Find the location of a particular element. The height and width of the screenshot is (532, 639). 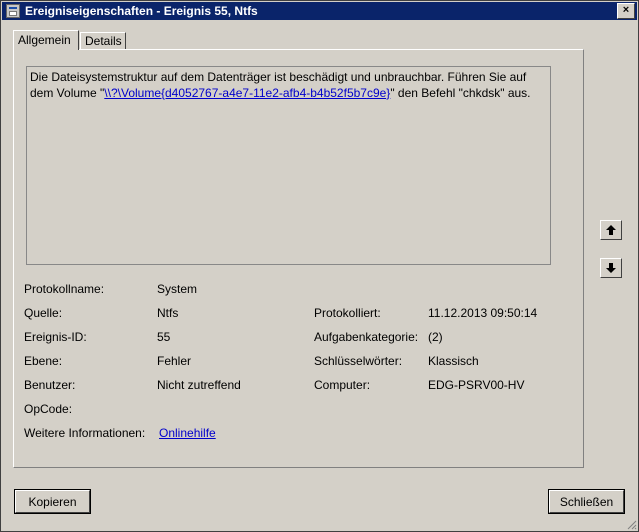

logged-label: Protokolliert: is located at coordinates (347, 313).